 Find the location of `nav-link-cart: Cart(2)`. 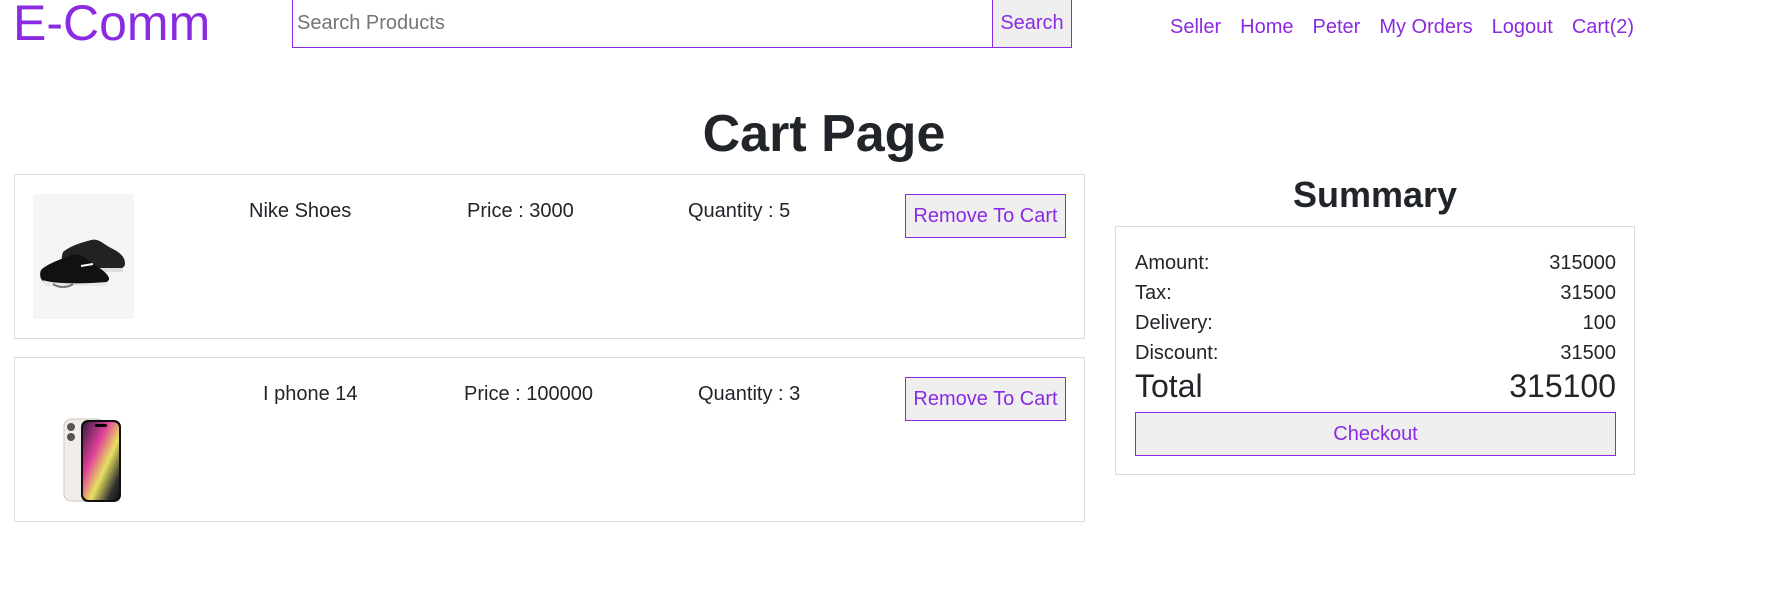

nav-link-cart: Cart(2) is located at coordinates (1603, 27).